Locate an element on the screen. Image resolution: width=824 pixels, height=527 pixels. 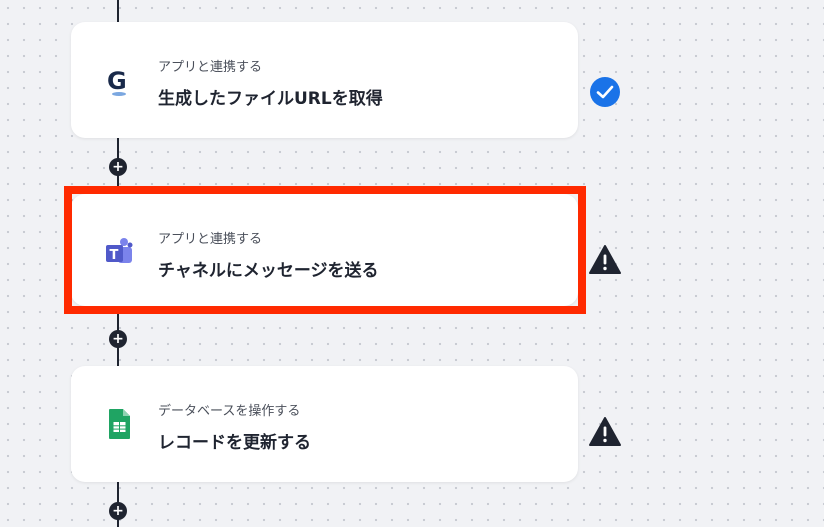
step-card-get-file-url: G アプリと連携する 生成したファイルURLを取得 is located at coordinates (324, 80).